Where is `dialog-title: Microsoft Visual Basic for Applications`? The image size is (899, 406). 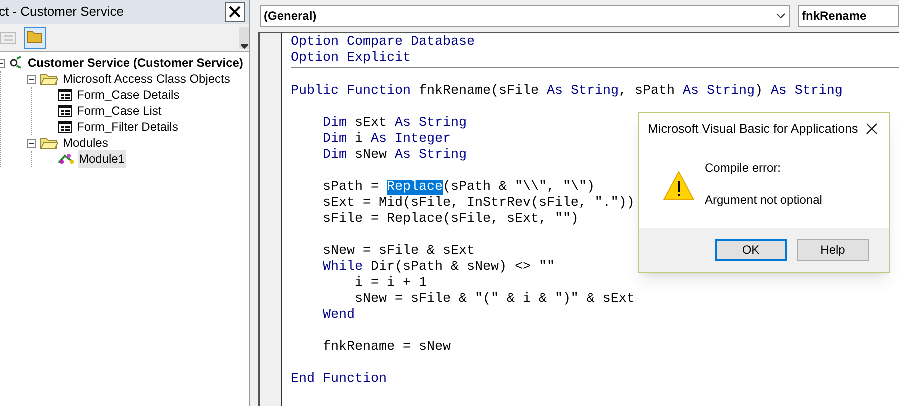
dialog-title: Microsoft Visual Basic for Applications is located at coordinates (753, 129).